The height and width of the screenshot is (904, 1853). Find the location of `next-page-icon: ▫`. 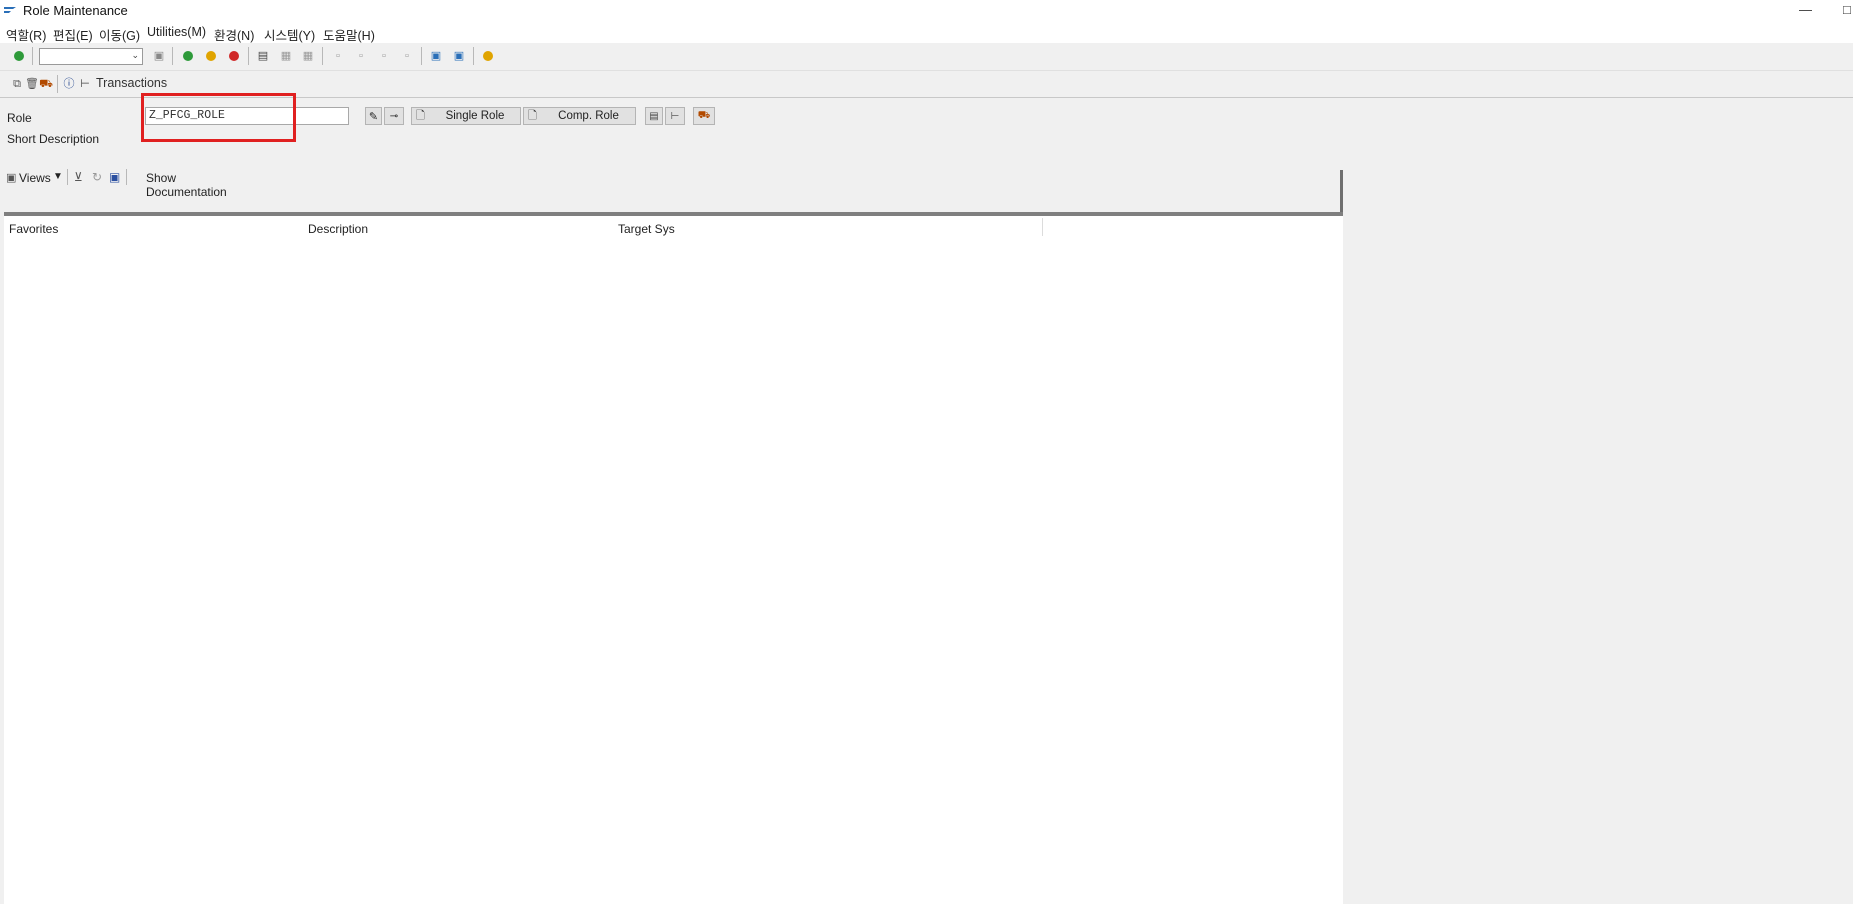

next-page-icon: ▫ is located at coordinates (384, 56).